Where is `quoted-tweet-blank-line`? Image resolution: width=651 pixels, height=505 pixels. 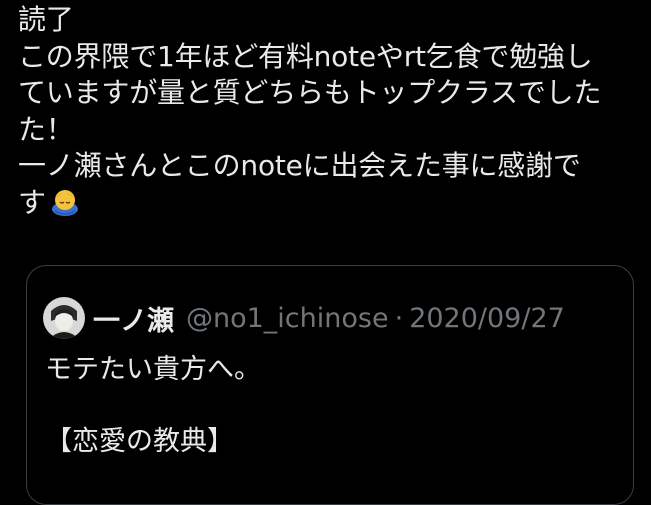
quoted-tweet-blank-line is located at coordinates (153, 406).